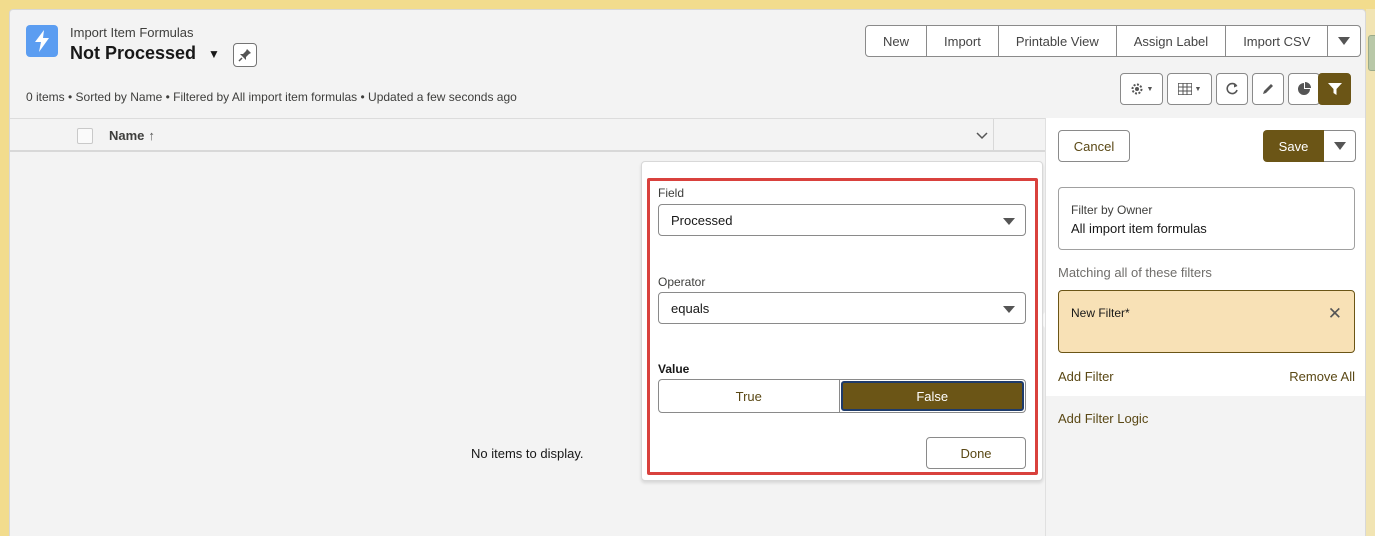 This screenshot has width=1375, height=536. Describe the element at coordinates (963, 41) in the screenshot. I see `import-button: Import` at that location.